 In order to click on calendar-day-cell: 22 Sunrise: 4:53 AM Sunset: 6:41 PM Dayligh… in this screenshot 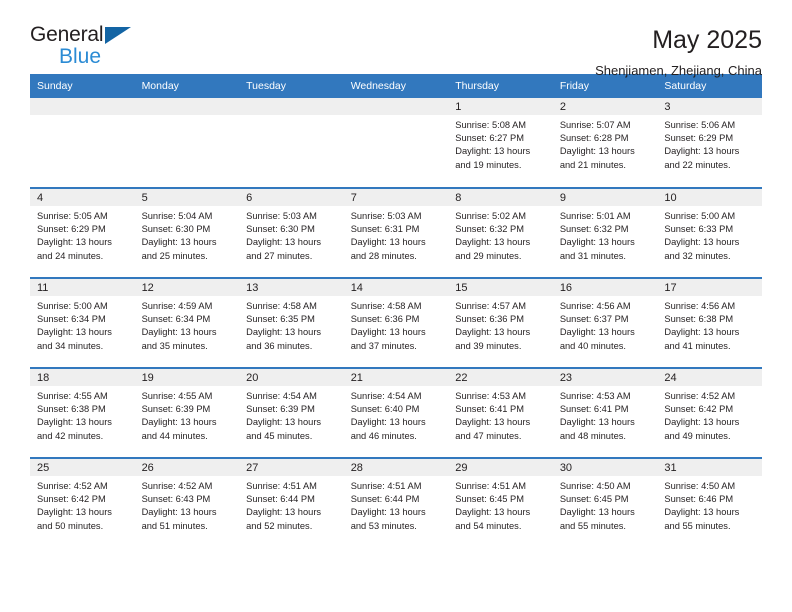, I will do `click(500, 412)`.